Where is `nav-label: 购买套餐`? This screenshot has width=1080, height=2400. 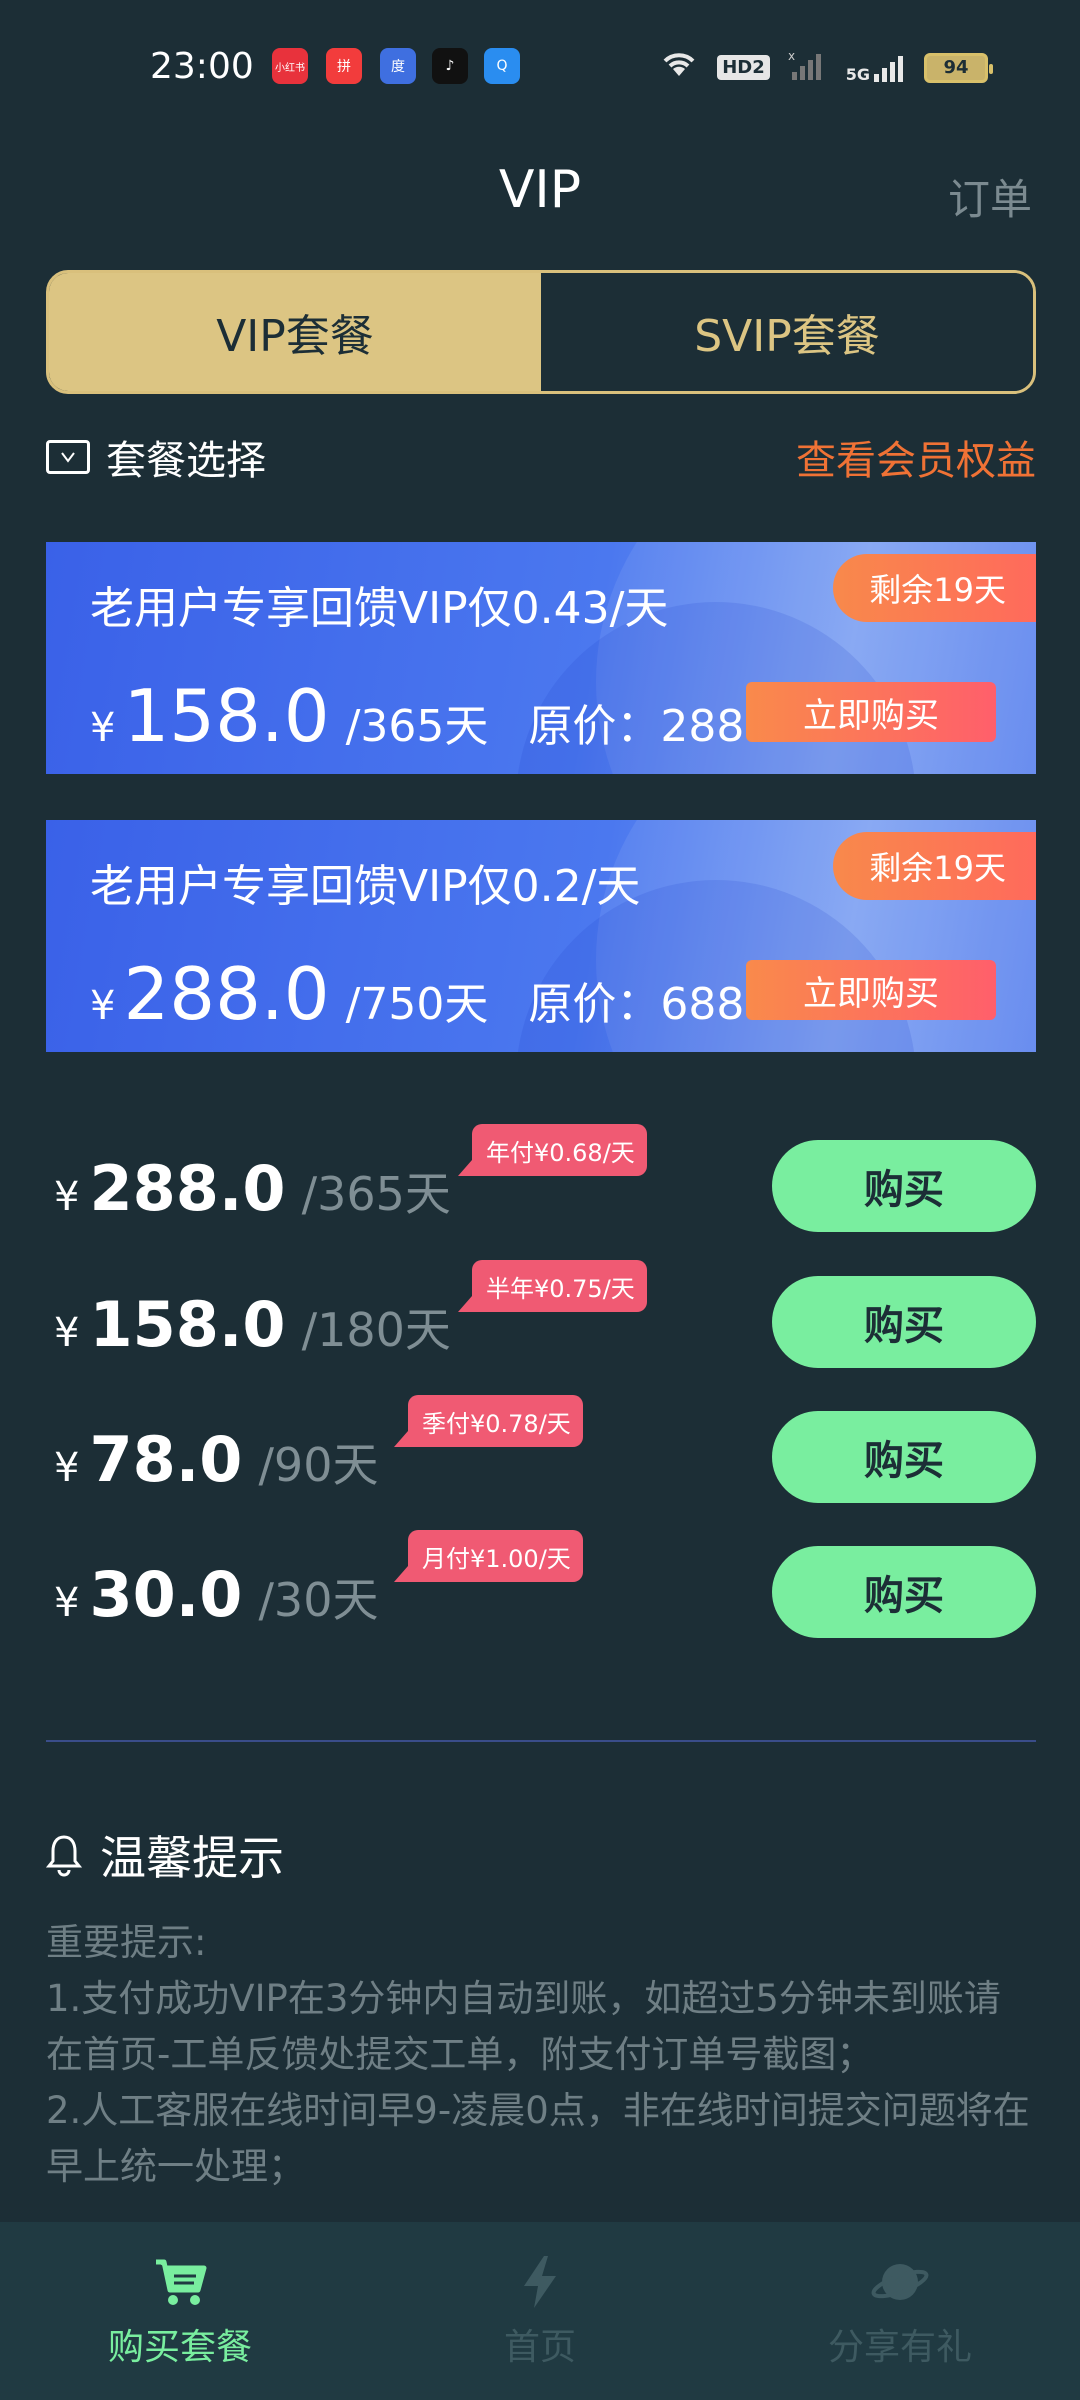
nav-label: 购买套餐 is located at coordinates (179, 2347).